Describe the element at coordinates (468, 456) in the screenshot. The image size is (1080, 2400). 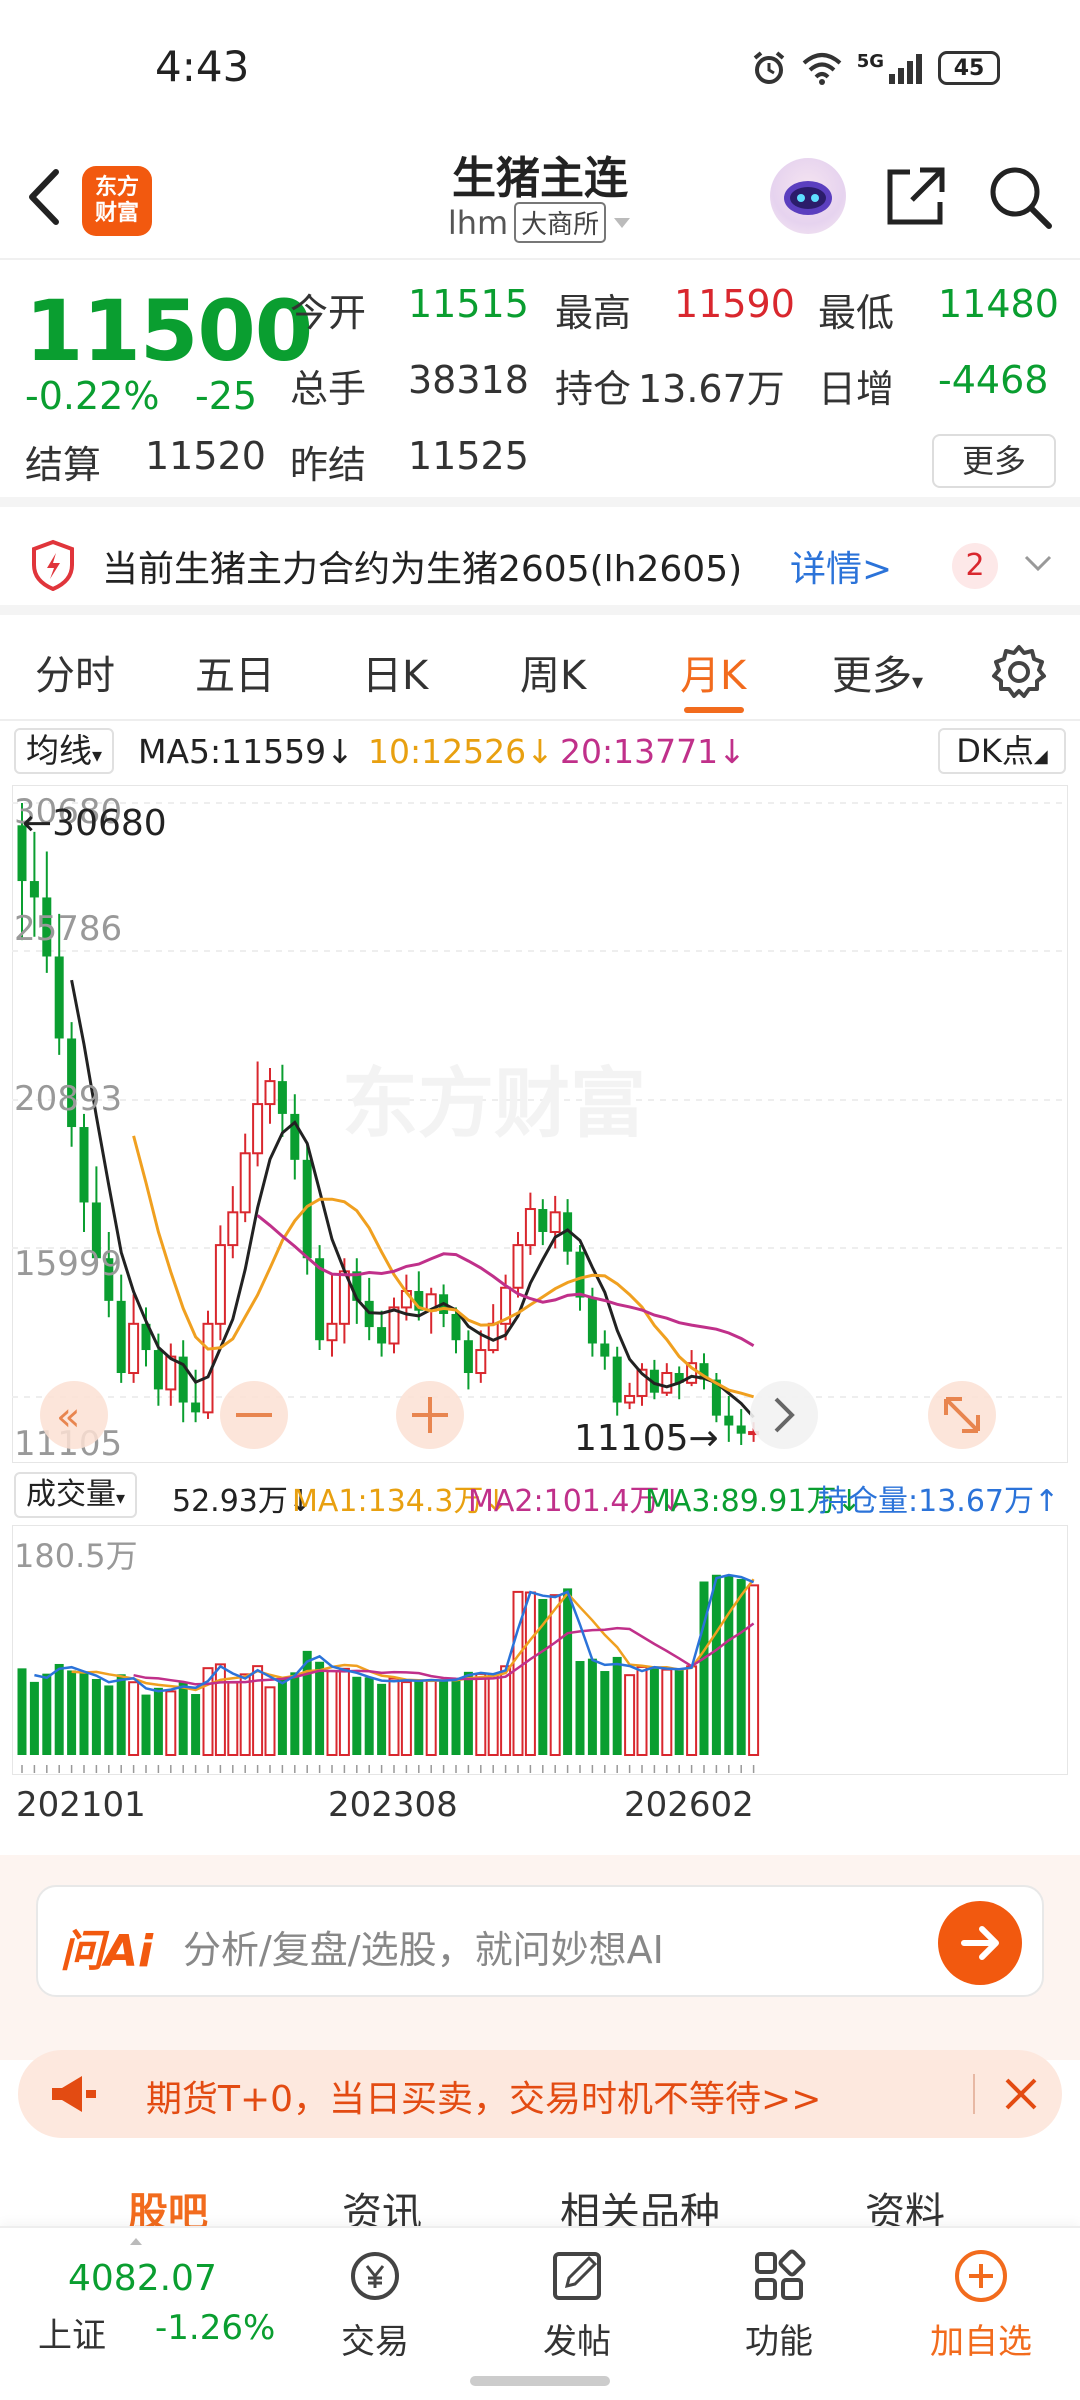
I see `prev-settle-value: 11525` at that location.